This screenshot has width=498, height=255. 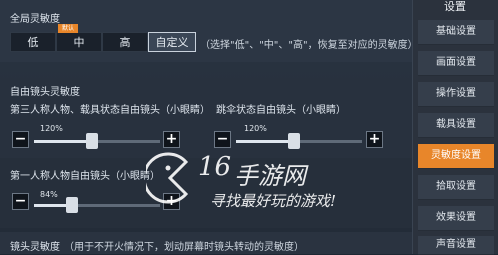 What do you see at coordinates (92, 141) in the screenshot?
I see `tpp-slider-thumb` at bounding box center [92, 141].